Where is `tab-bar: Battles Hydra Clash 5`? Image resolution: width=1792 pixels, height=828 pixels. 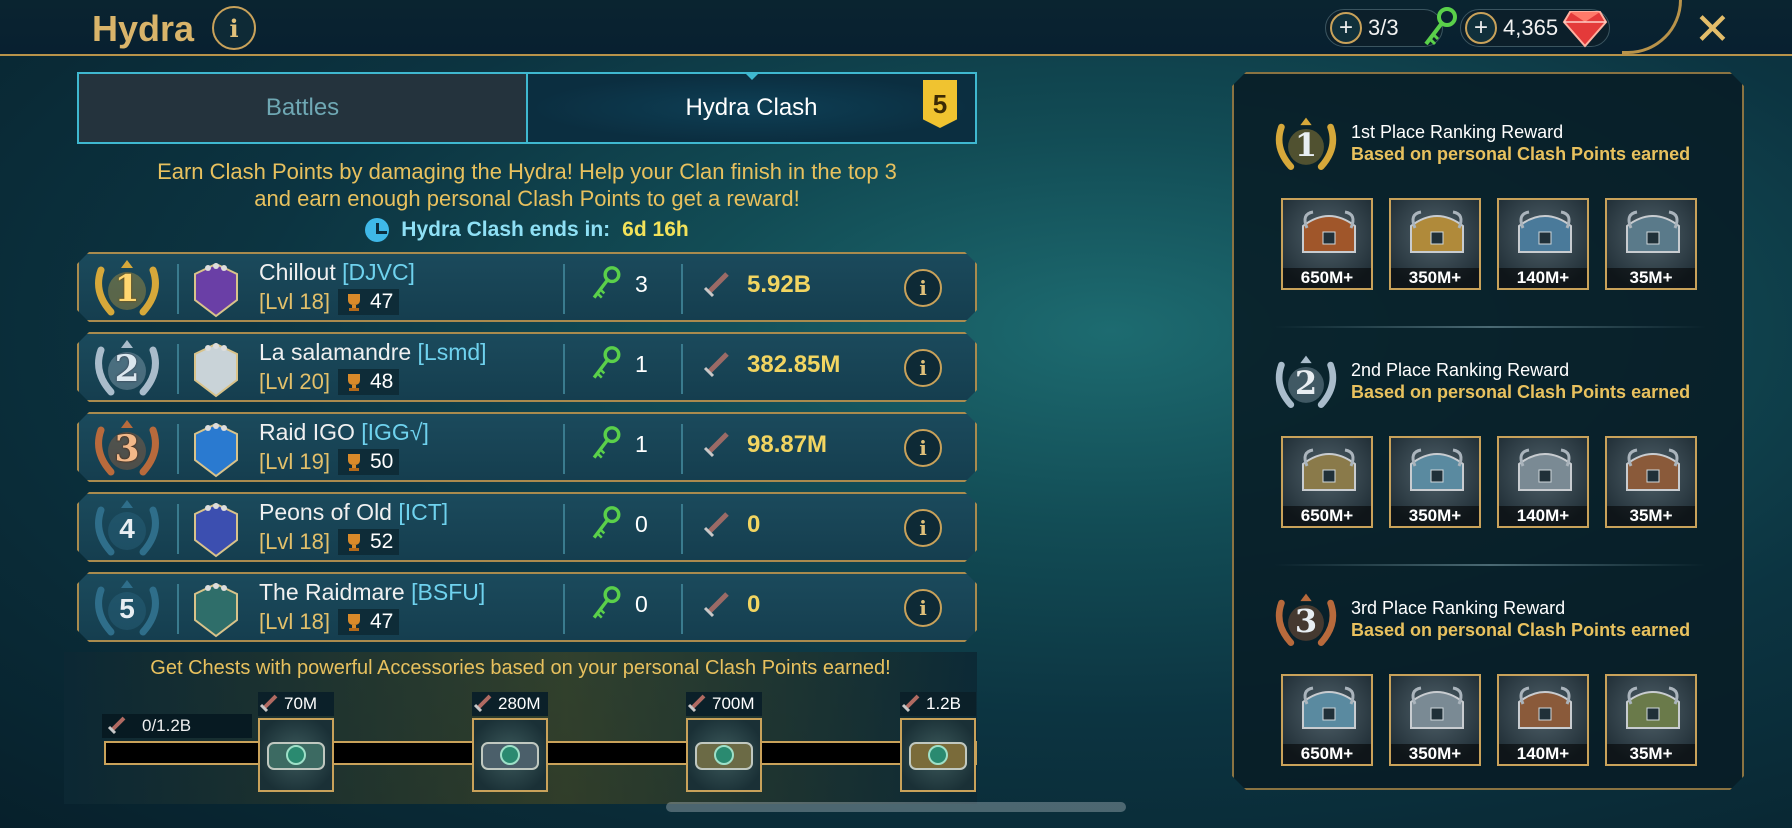
tab-bar: Battles Hydra Clash 5 is located at coordinates (527, 108).